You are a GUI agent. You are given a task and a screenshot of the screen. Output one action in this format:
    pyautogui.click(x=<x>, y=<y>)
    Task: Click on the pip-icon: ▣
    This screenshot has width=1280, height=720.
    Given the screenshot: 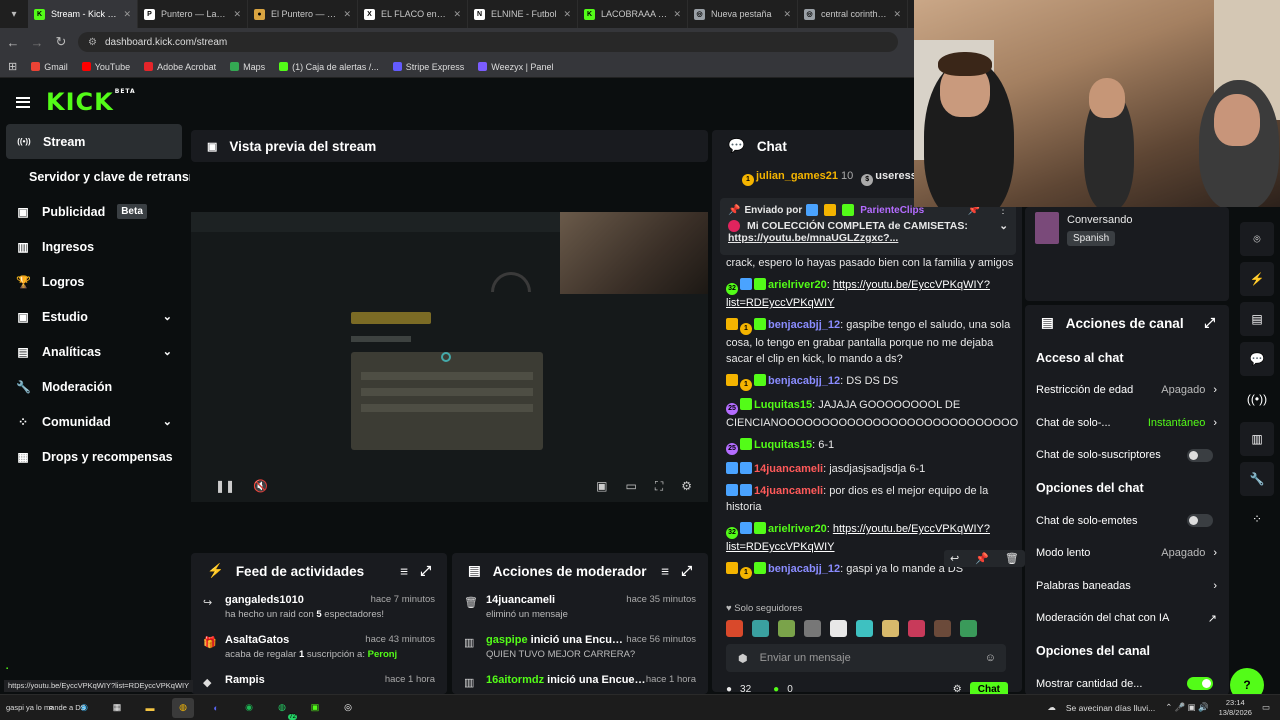 What is the action you would take?
    pyautogui.click(x=601, y=486)
    